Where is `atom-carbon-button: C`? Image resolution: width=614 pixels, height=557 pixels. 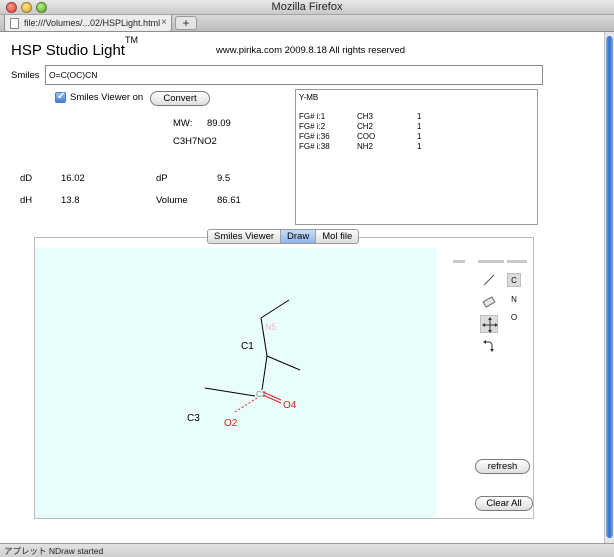
atom-carbon-button: C is located at coordinates (514, 280).